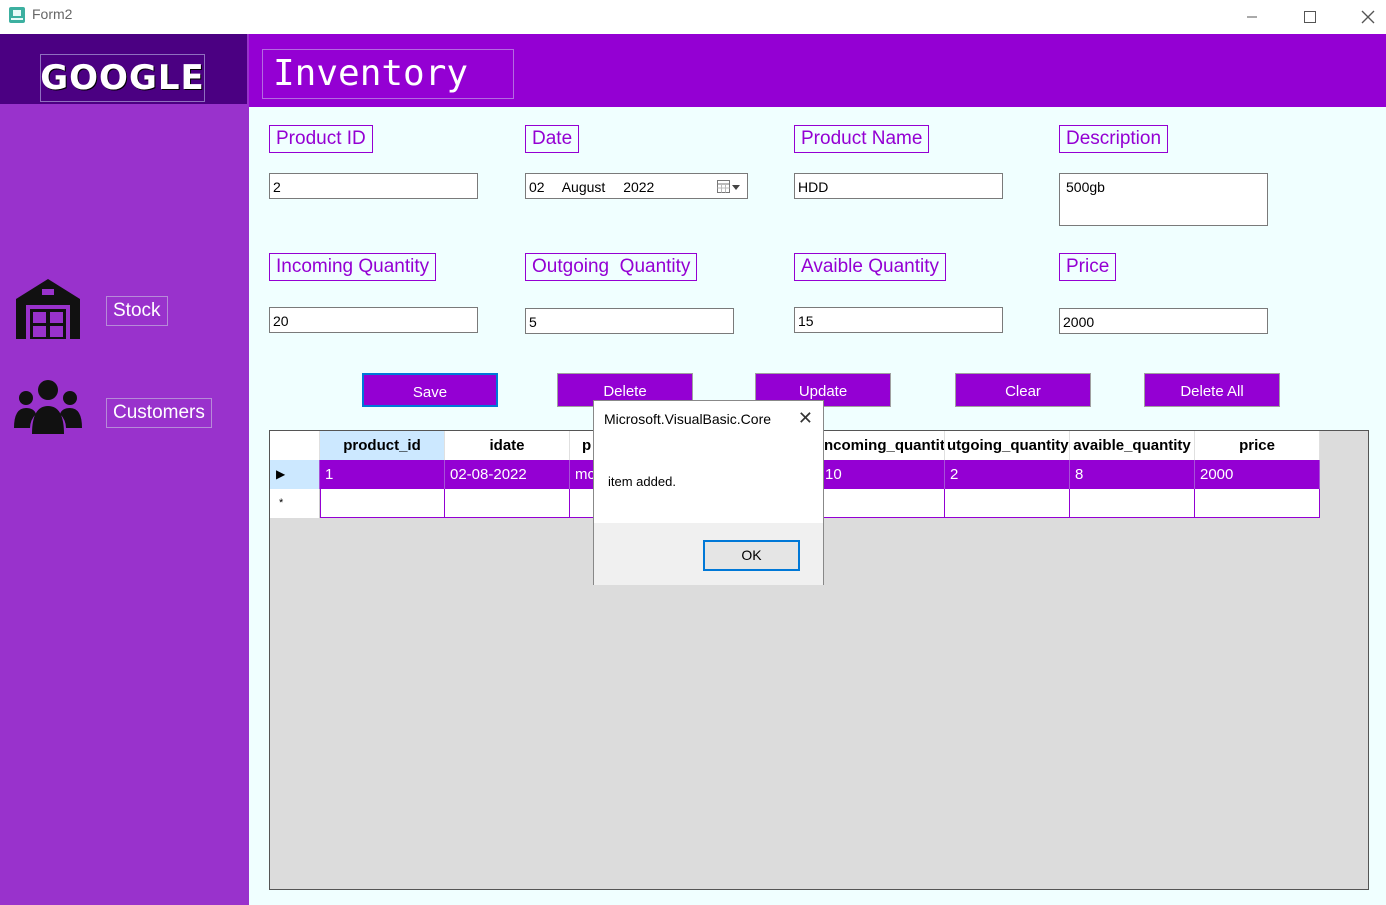 The height and width of the screenshot is (905, 1386). I want to click on table-cell: 2000, so click(1257, 474).